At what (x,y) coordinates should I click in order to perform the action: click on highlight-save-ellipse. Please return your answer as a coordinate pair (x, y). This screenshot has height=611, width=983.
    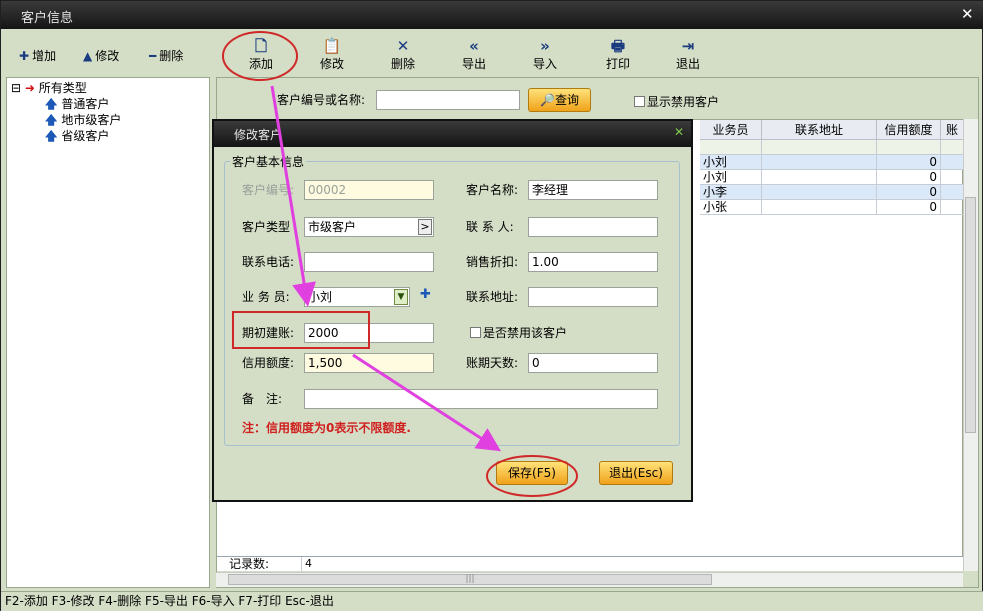
    Looking at the image, I should click on (532, 476).